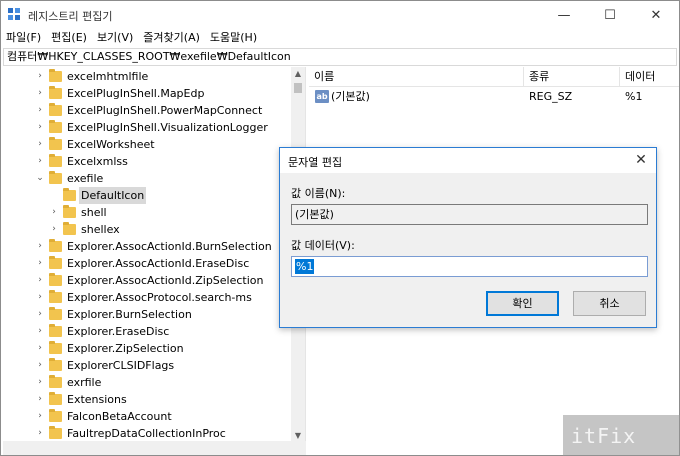  What do you see at coordinates (54, 195) in the screenshot?
I see `chevron-right-icon` at bounding box center [54, 195].